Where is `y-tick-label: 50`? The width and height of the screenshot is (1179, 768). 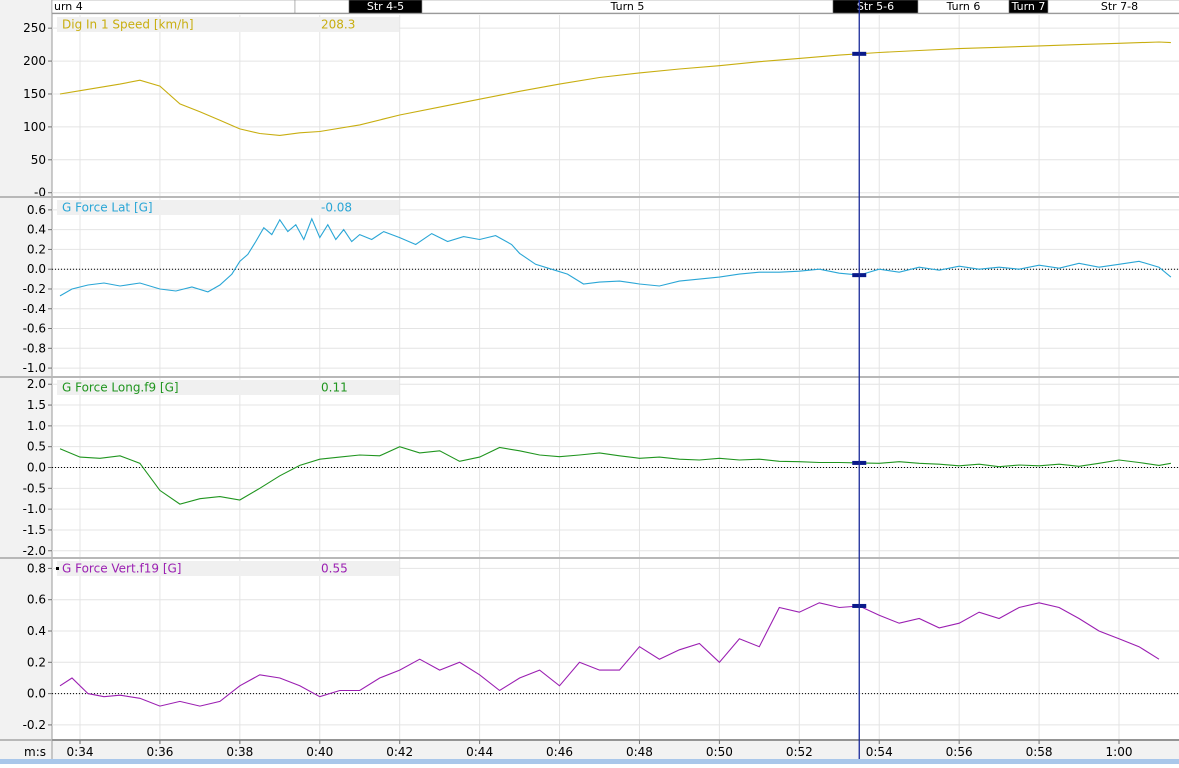 y-tick-label: 50 is located at coordinates (38, 160).